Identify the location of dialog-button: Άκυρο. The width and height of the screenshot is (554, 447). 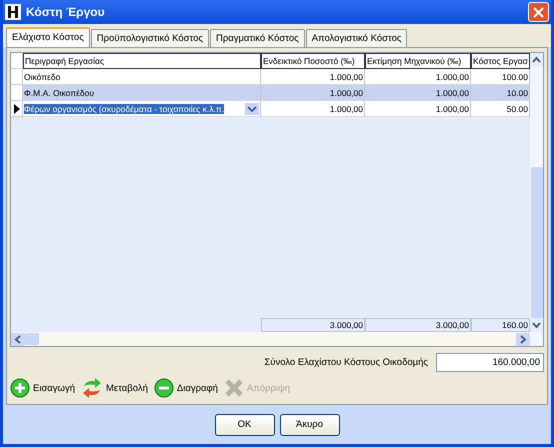
(310, 425).